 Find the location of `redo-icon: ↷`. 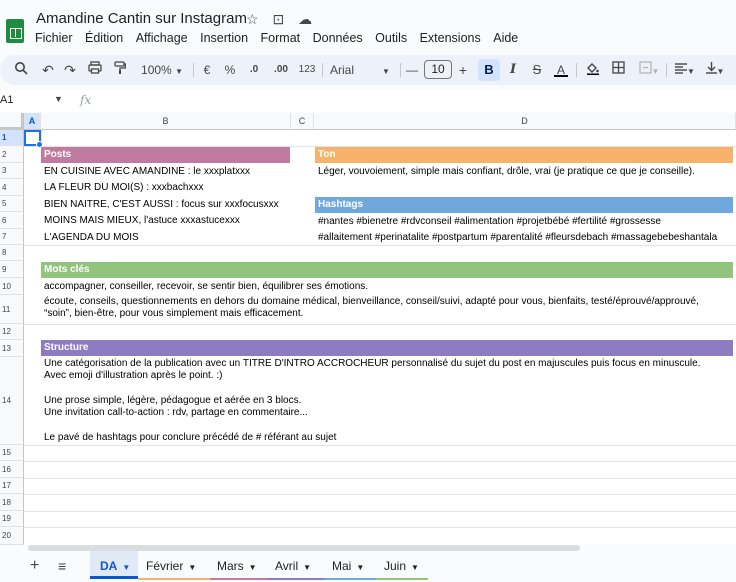

redo-icon: ↷ is located at coordinates (70, 70).